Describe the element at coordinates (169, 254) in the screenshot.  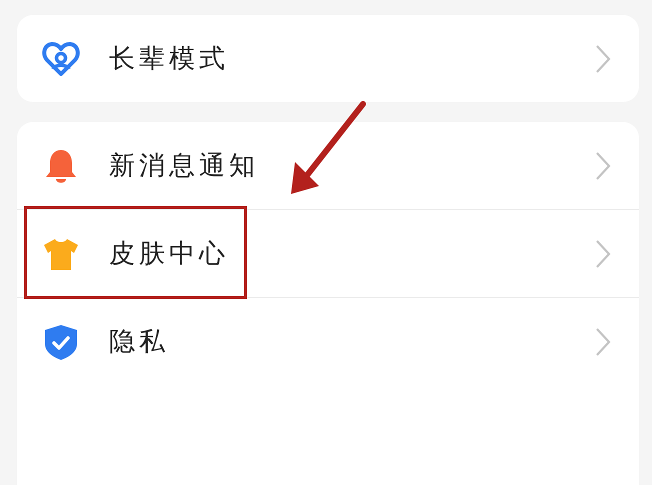
I see `row-label: 皮肤中心` at that location.